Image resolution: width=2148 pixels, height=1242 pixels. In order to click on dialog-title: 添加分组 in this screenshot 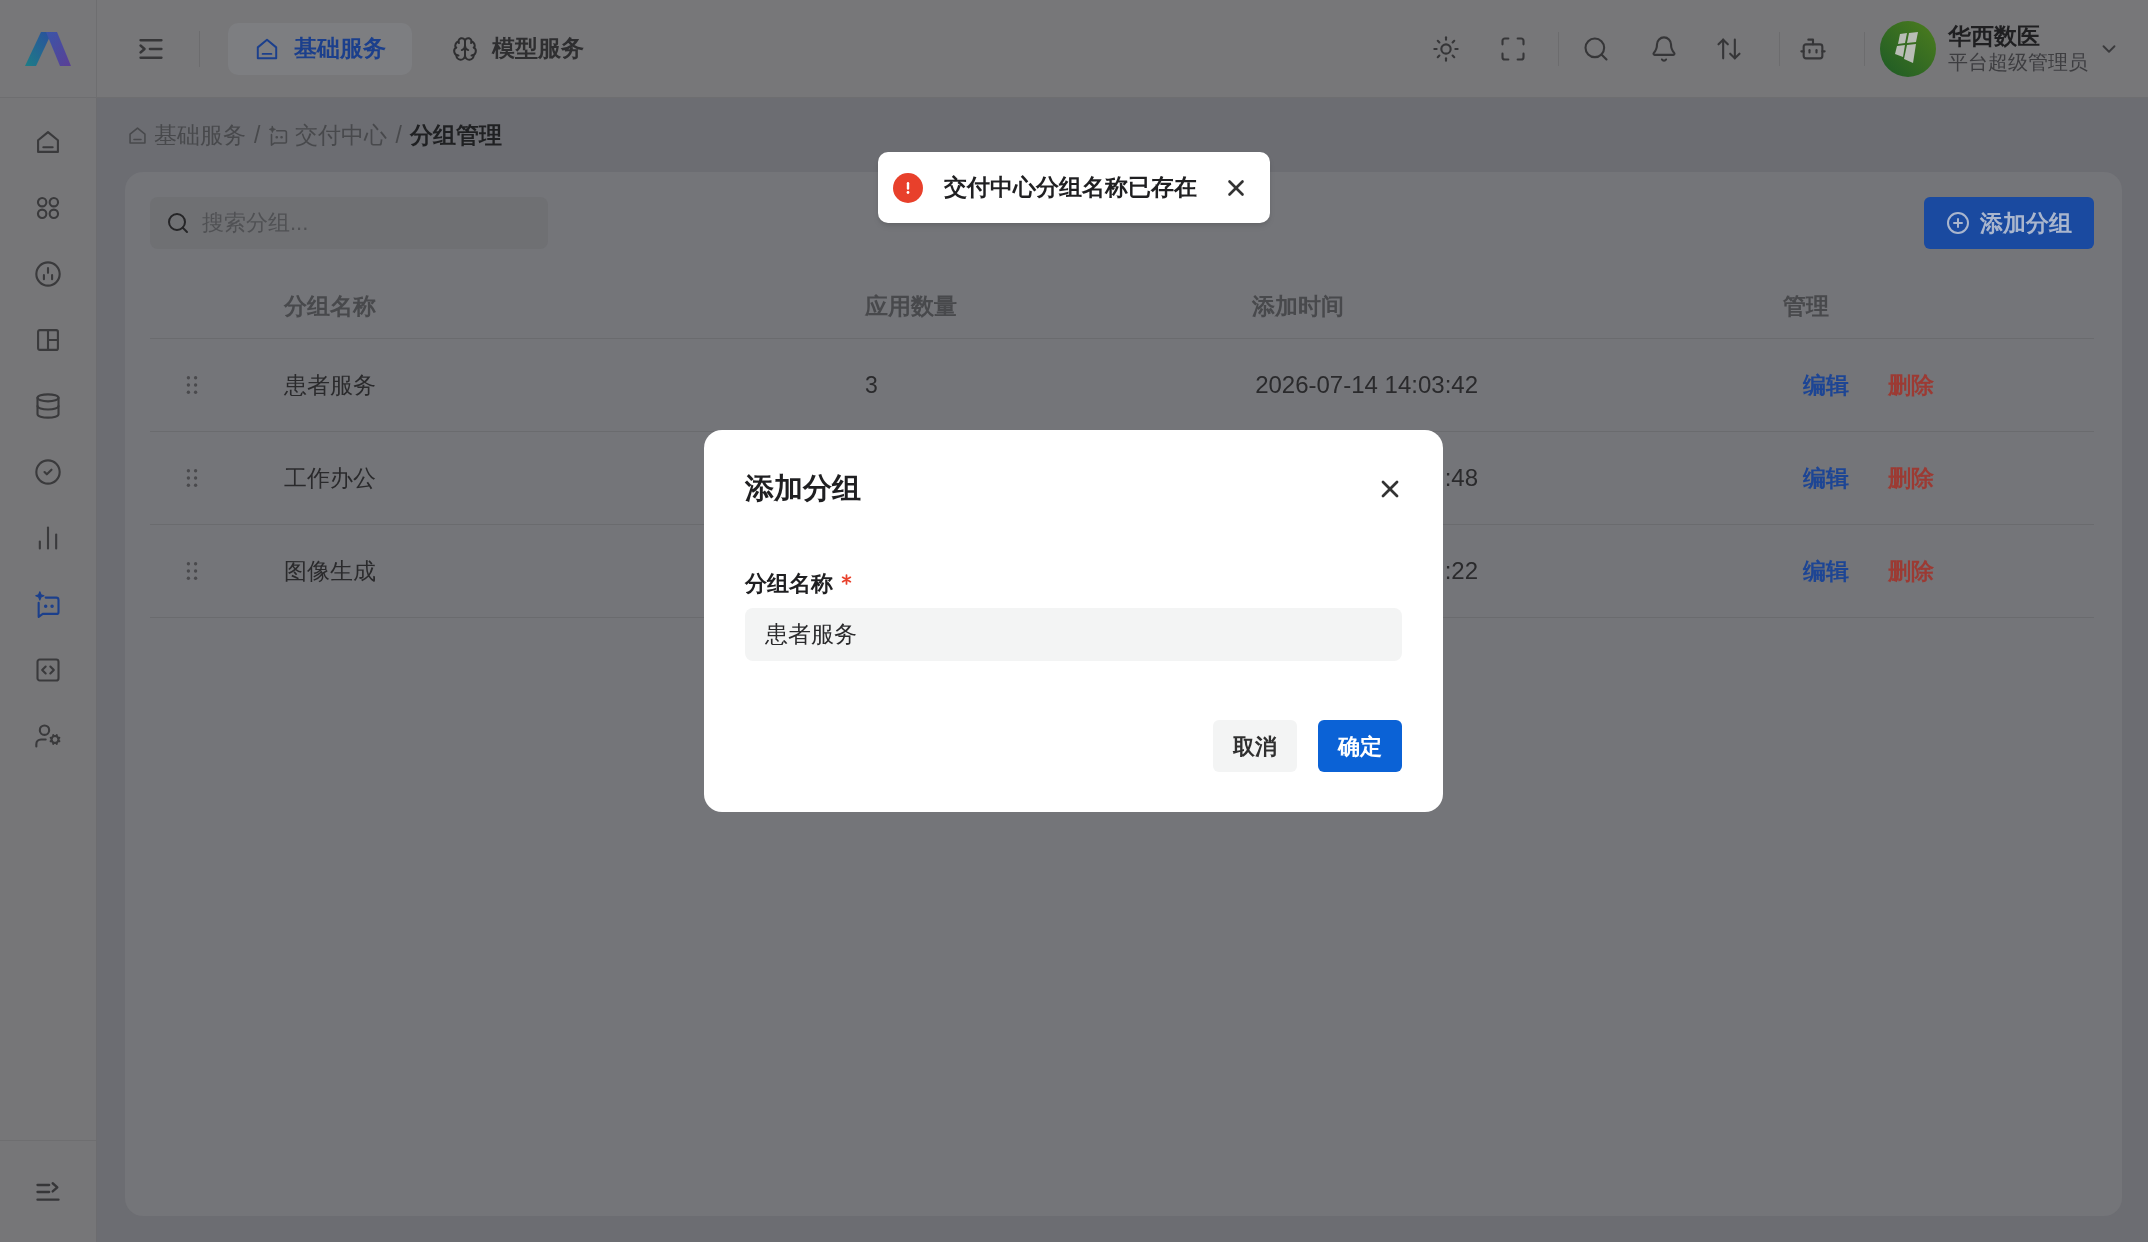, I will do `click(803, 489)`.